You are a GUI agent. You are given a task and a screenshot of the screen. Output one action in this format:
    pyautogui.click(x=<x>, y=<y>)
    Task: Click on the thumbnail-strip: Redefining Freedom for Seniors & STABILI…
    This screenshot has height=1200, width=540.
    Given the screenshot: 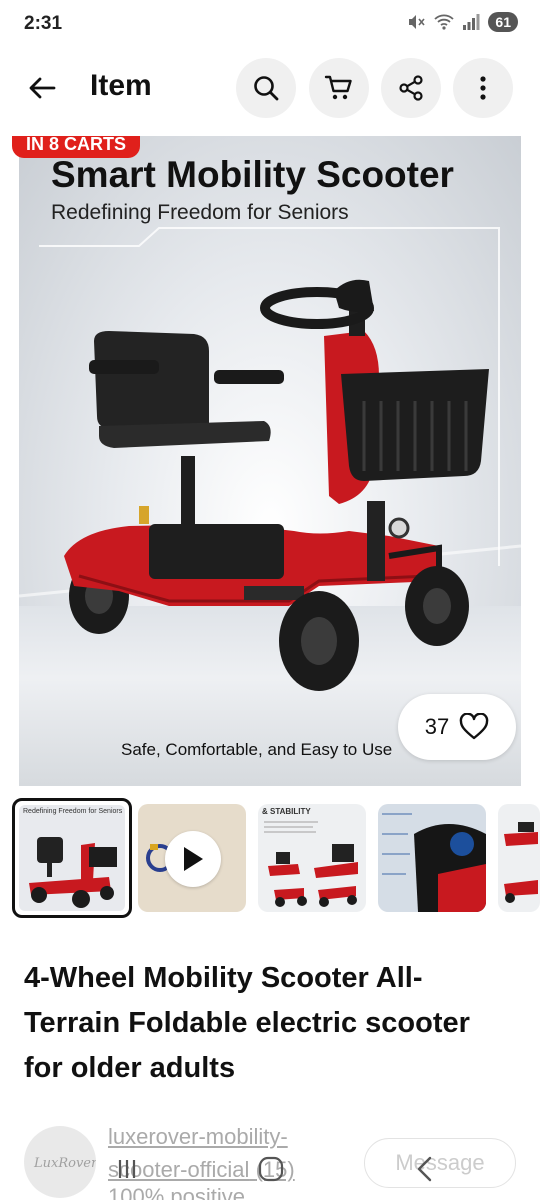 What is the action you would take?
    pyautogui.click(x=276, y=858)
    